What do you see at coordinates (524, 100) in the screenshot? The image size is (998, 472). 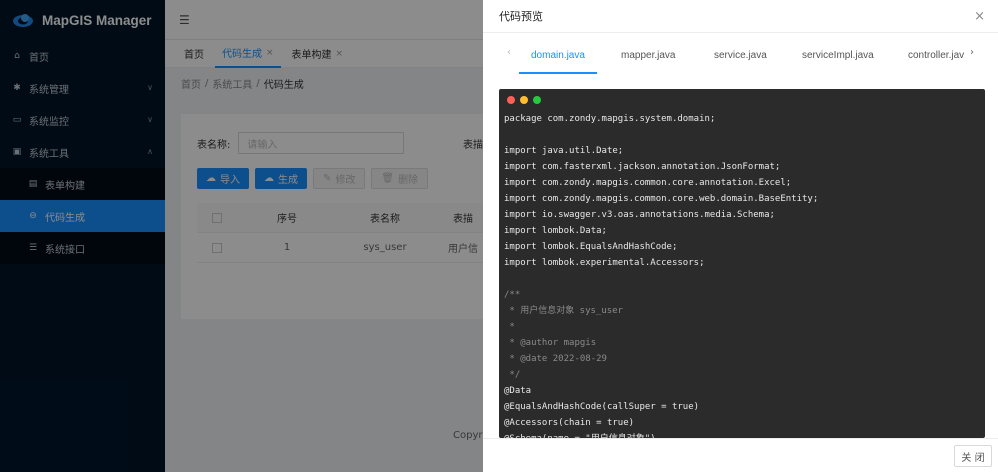 I see `yellow-dot-icon` at bounding box center [524, 100].